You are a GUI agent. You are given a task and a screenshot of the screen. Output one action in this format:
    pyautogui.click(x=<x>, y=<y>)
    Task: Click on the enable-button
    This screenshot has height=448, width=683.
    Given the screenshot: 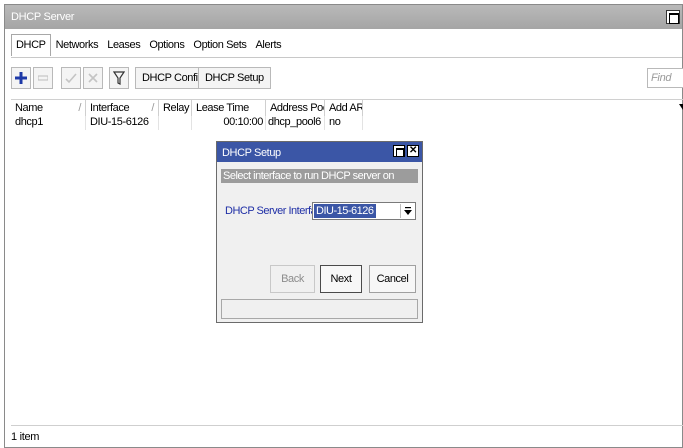 What is the action you would take?
    pyautogui.click(x=71, y=78)
    